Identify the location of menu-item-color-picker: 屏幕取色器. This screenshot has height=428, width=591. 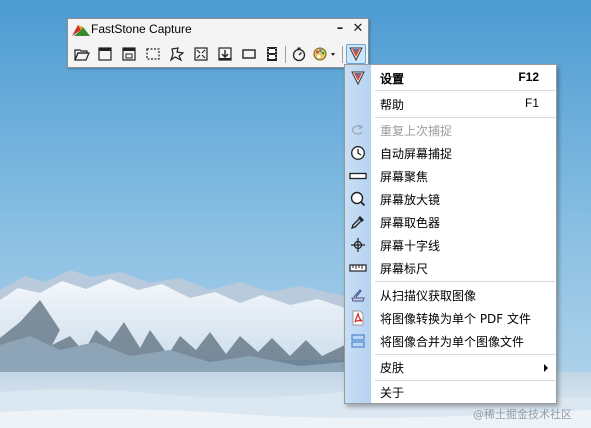
(450, 222).